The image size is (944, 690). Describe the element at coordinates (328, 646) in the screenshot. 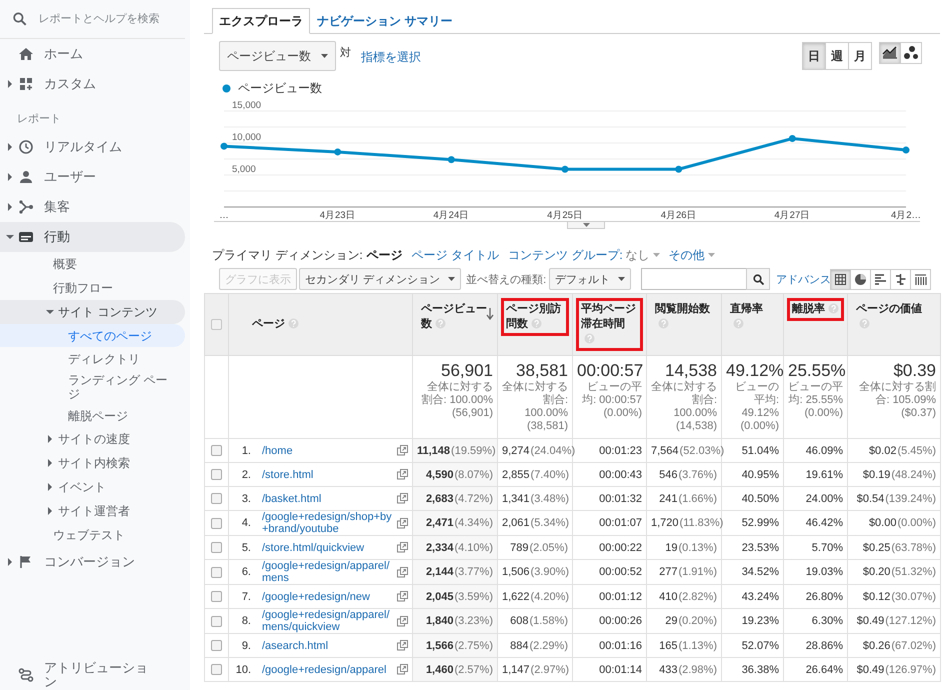

I see `page-link: /asearch.html` at that location.